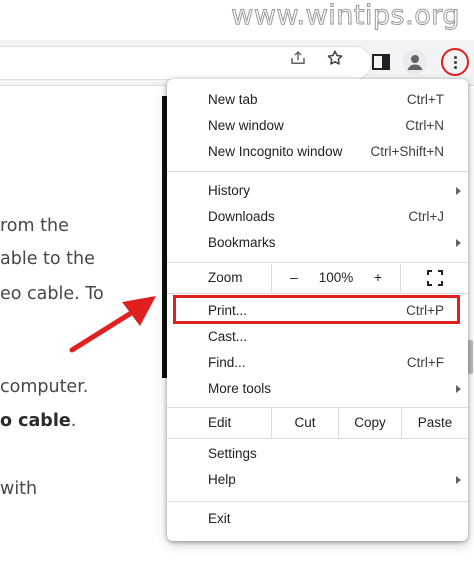 The image size is (474, 570). Describe the element at coordinates (317, 217) in the screenshot. I see `menu-item-downloads: Downloads Ctrl+J` at that location.